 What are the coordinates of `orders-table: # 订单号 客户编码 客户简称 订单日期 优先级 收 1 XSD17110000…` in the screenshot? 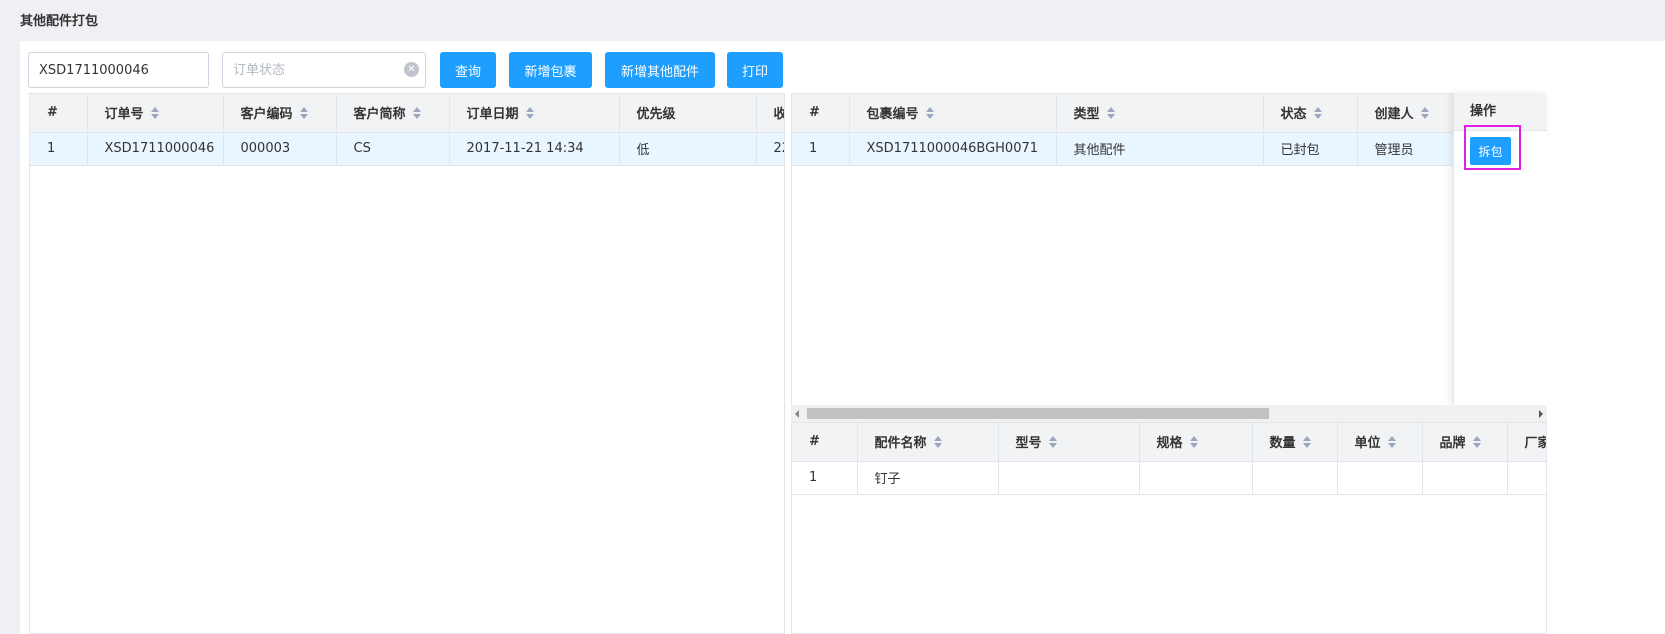 It's located at (407, 130).